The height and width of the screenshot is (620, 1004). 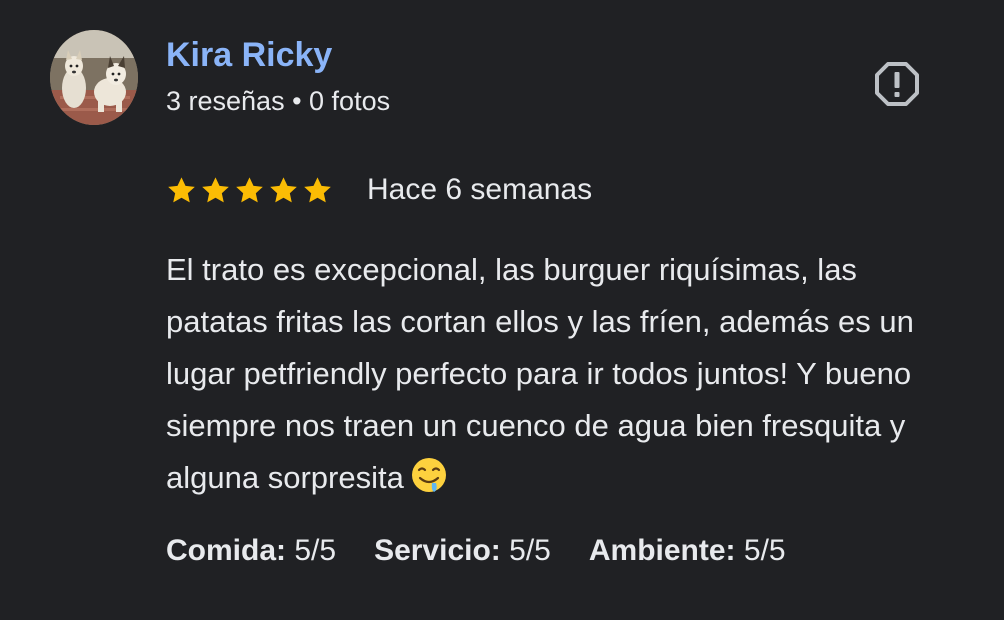 I want to click on sub-rating-food: Comida: 5/5, so click(x=251, y=551).